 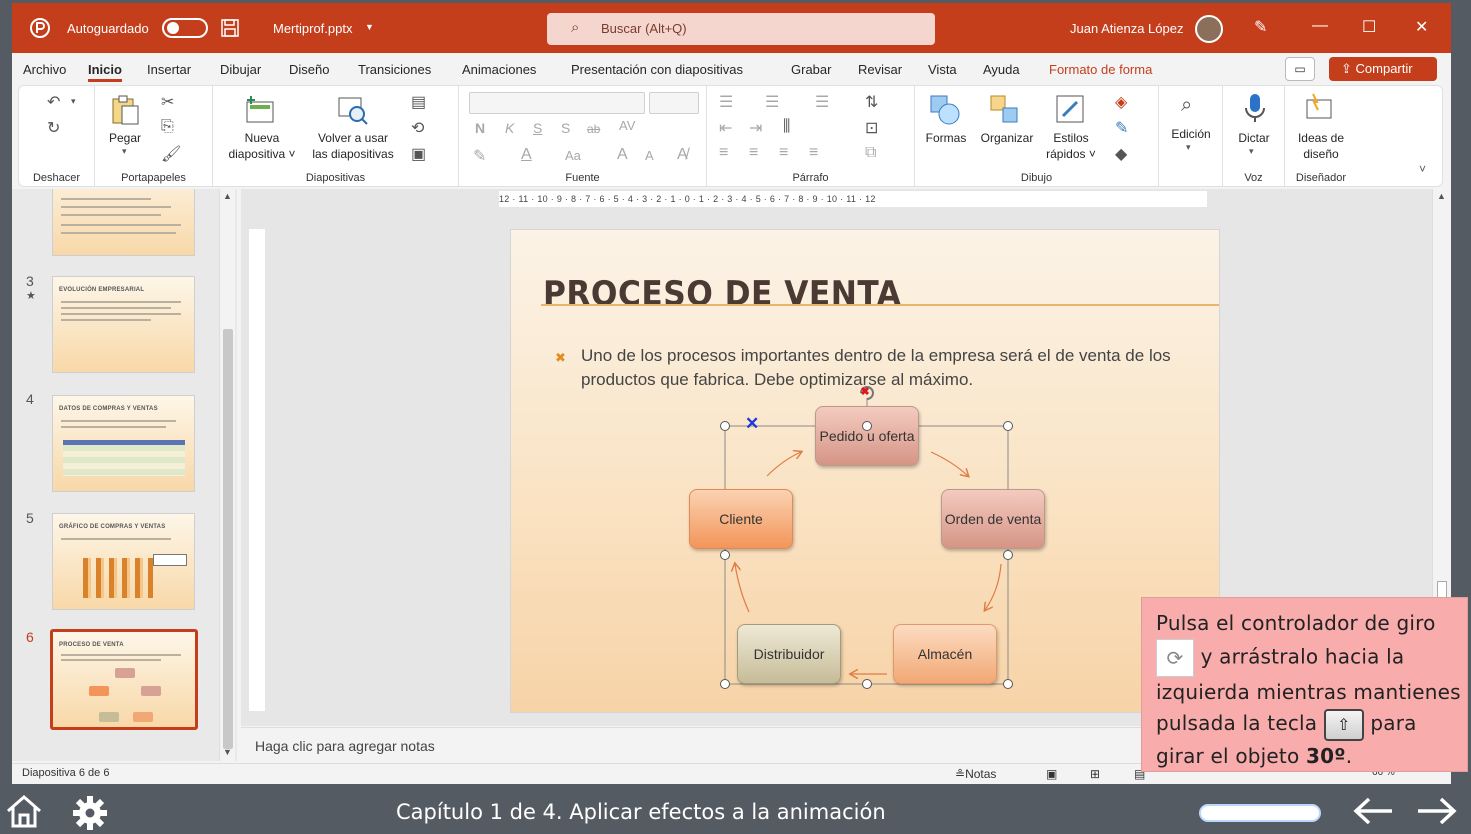 I want to click on microphone-icon, so click(x=1255, y=108).